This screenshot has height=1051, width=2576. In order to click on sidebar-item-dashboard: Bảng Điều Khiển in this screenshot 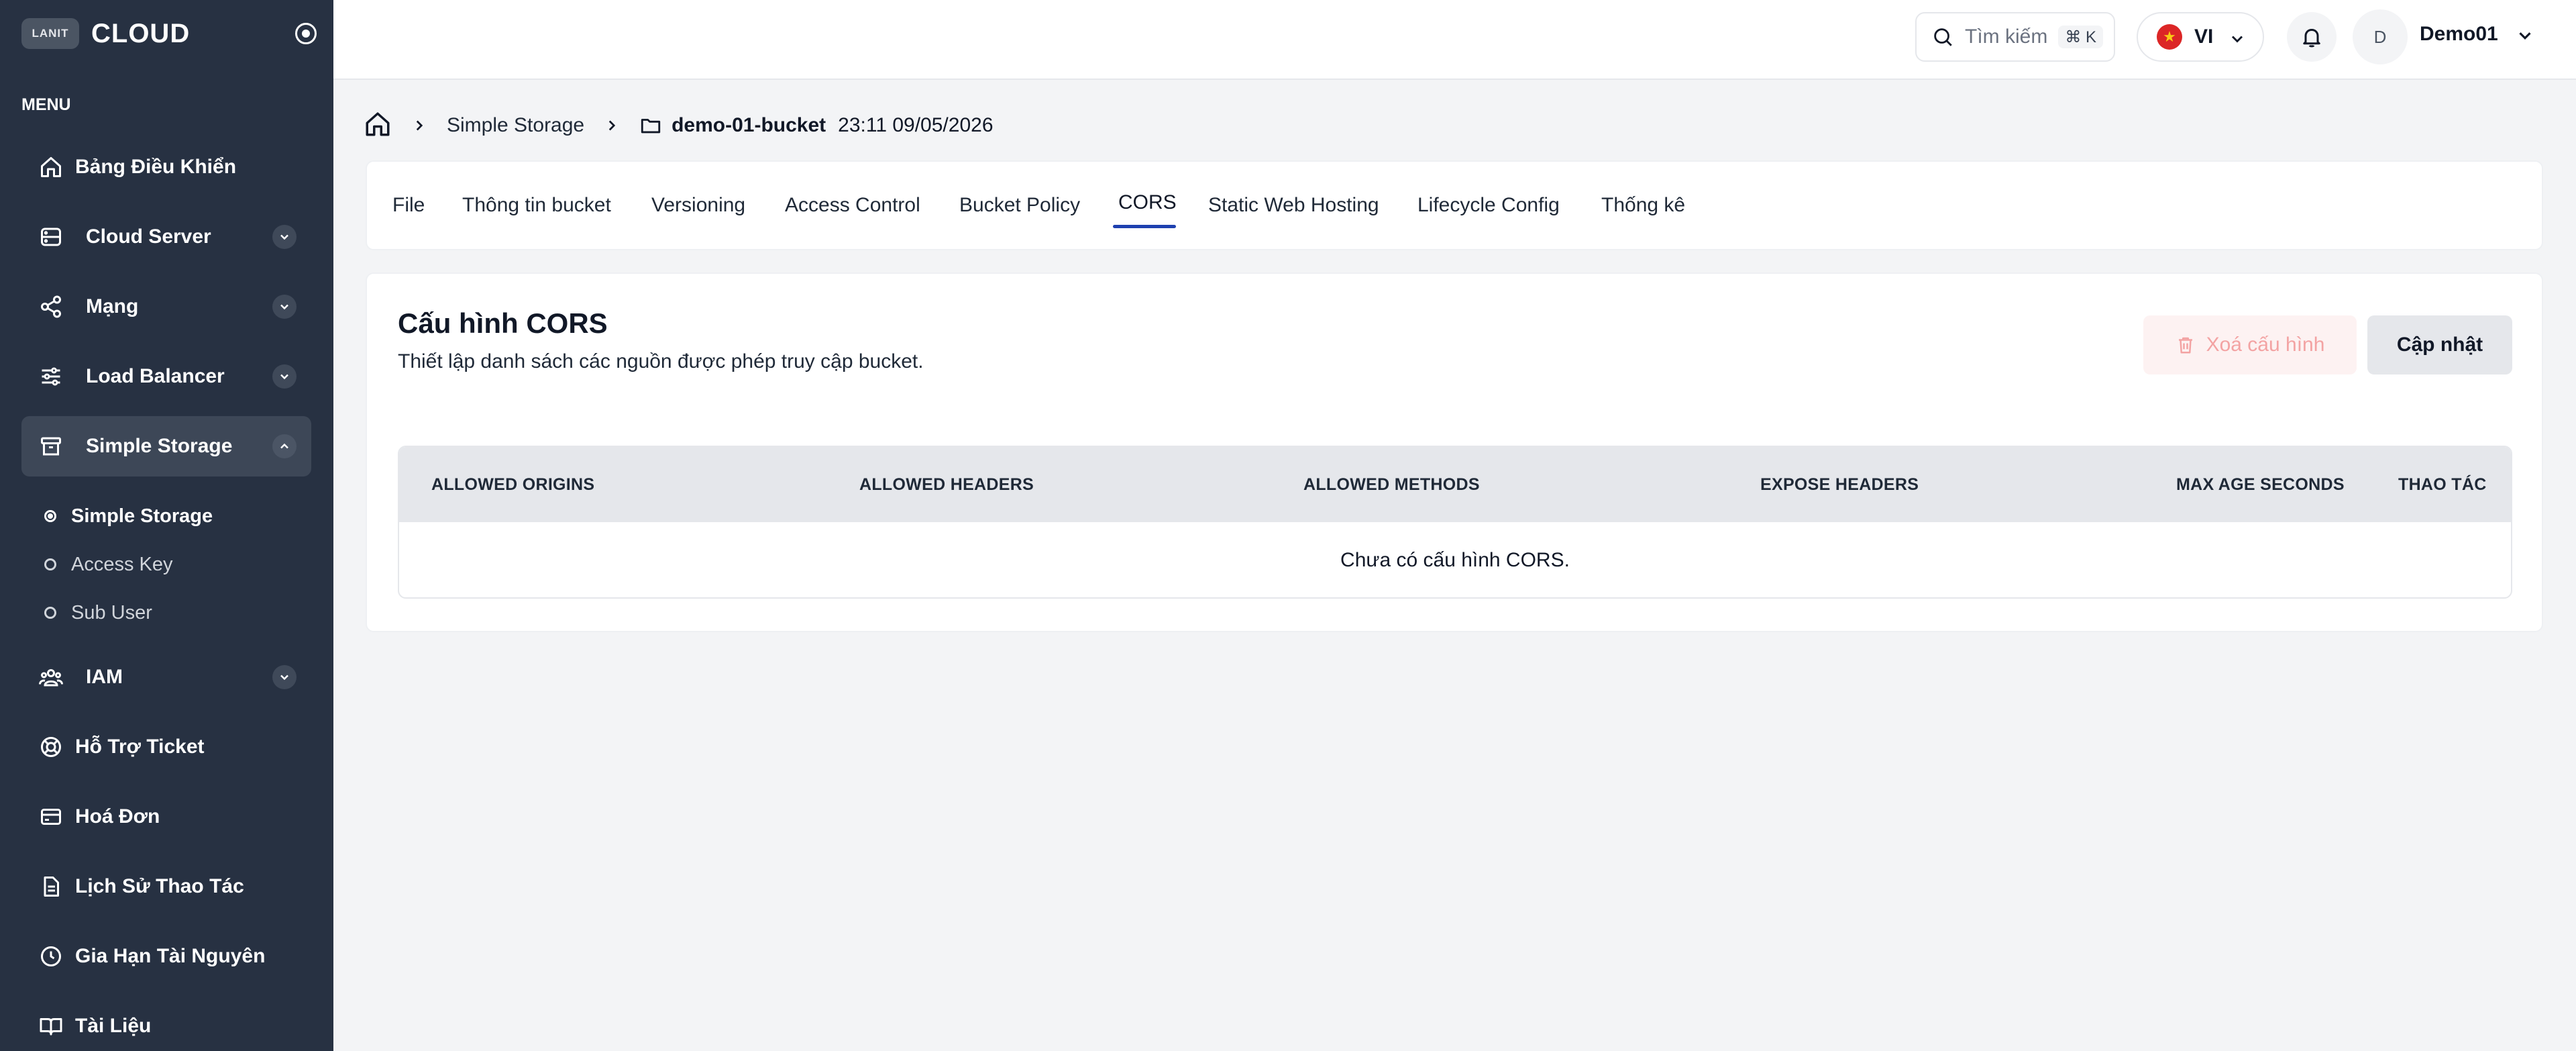, I will do `click(166, 167)`.